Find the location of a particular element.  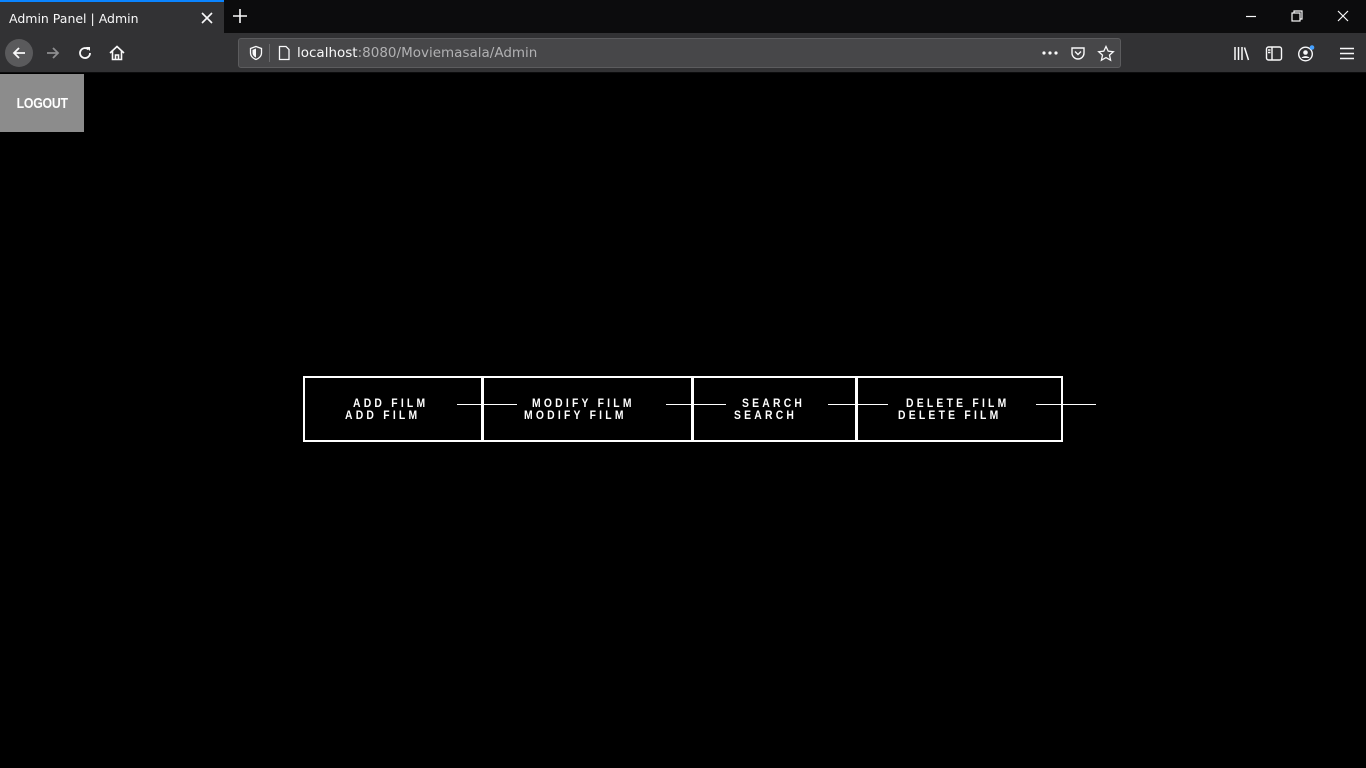

search-label-echo: SEARCH is located at coordinates (766, 416).